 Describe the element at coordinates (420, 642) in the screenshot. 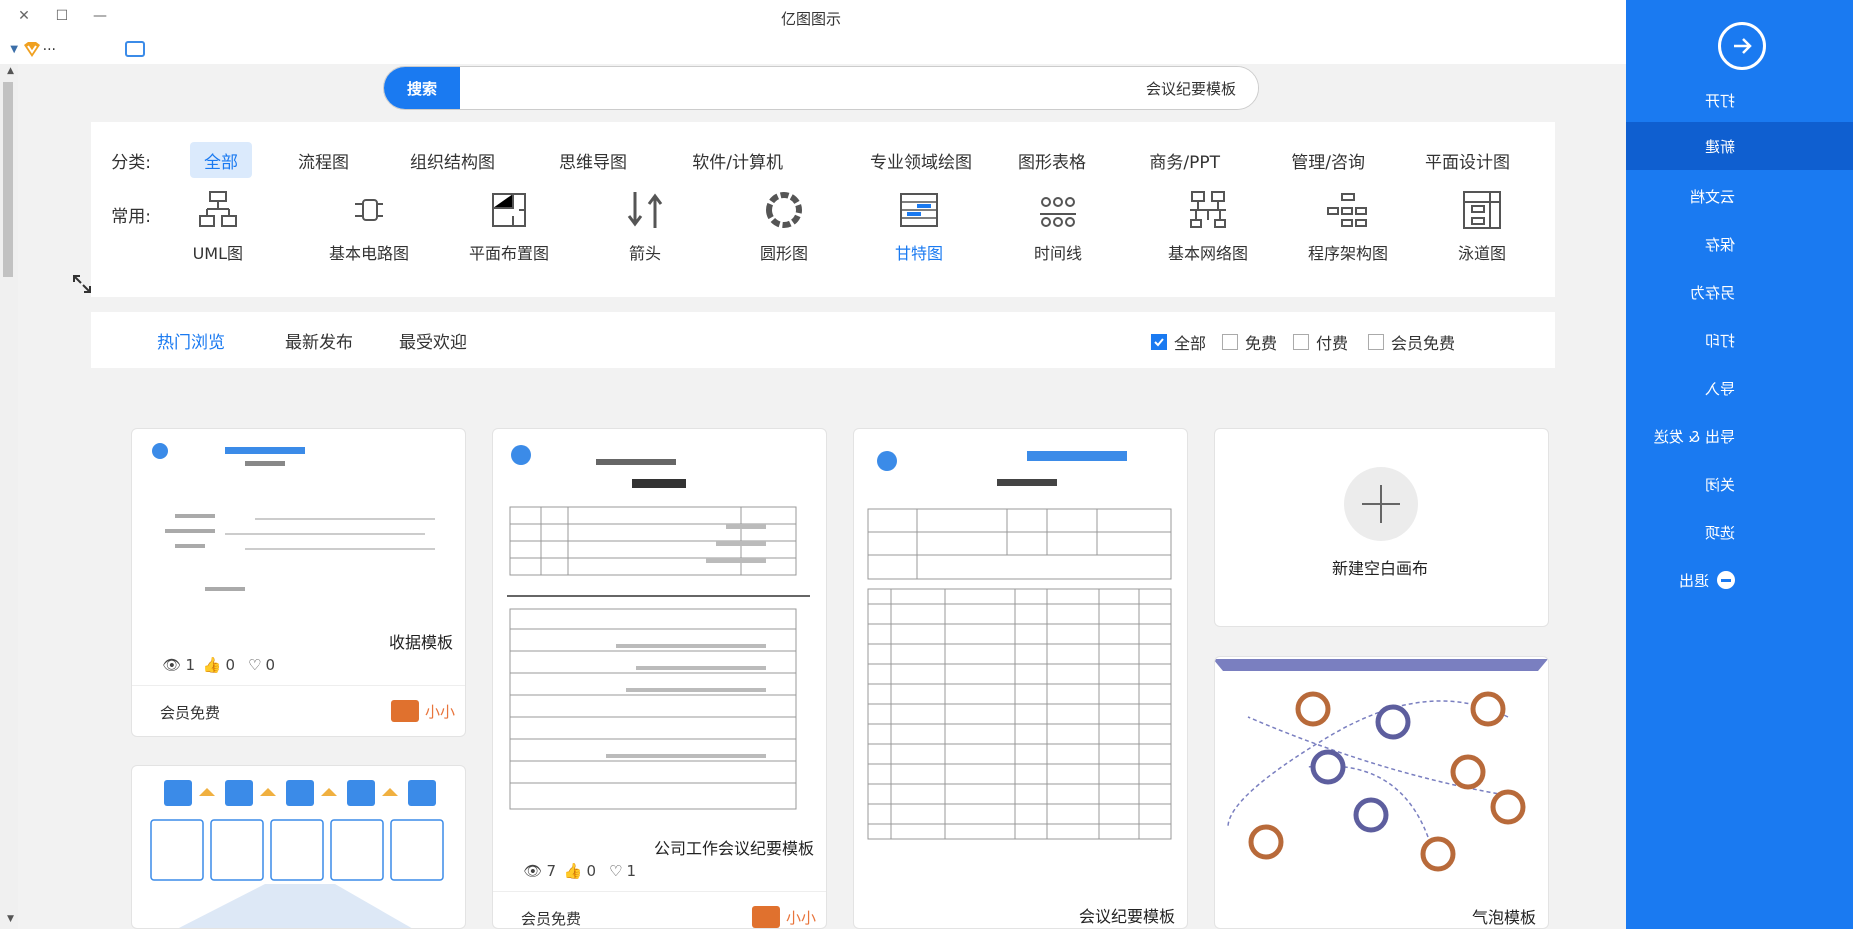

I see `card-title: 收据模板` at that location.